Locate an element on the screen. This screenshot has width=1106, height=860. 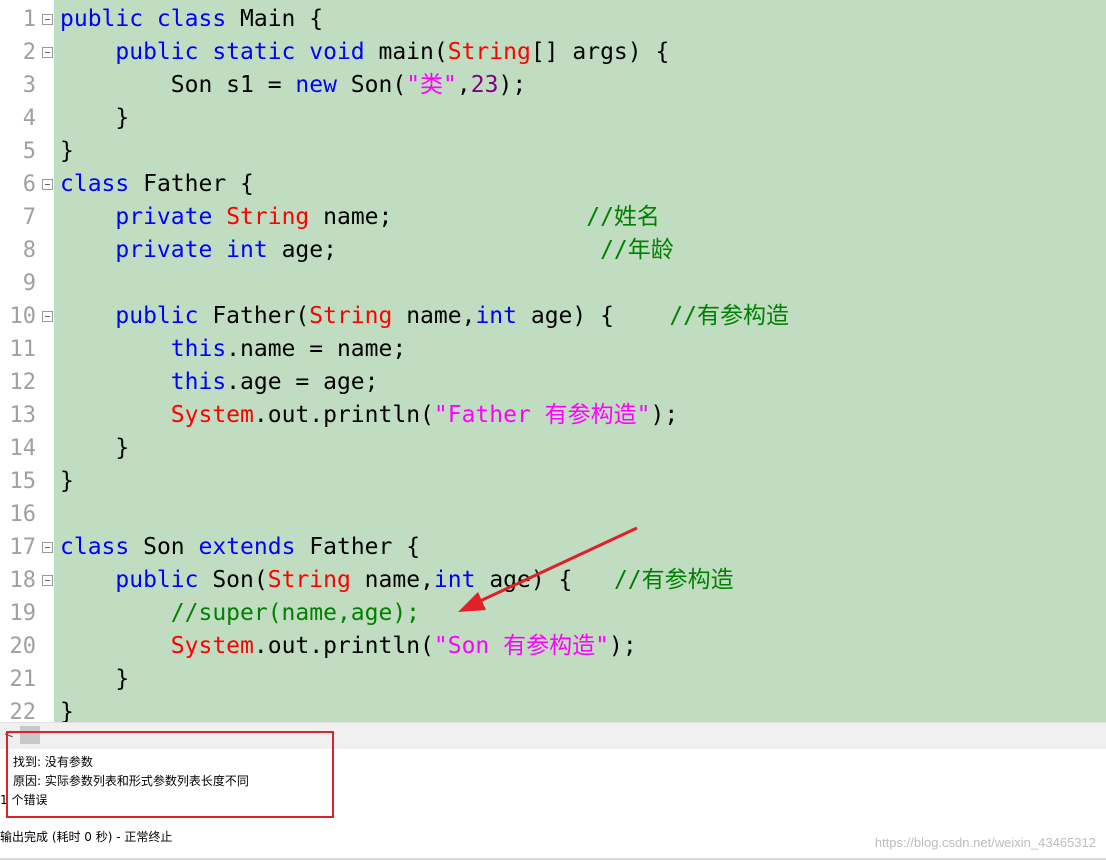
code-line: class Father { is located at coordinates (157, 184).